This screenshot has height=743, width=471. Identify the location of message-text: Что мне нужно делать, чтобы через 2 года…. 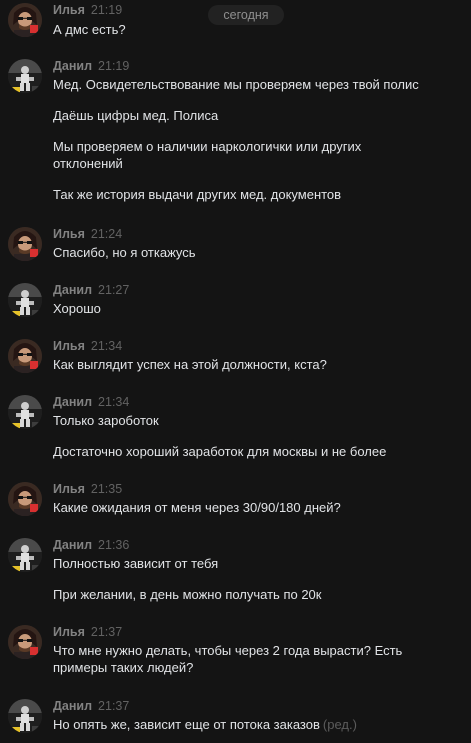
(228, 650).